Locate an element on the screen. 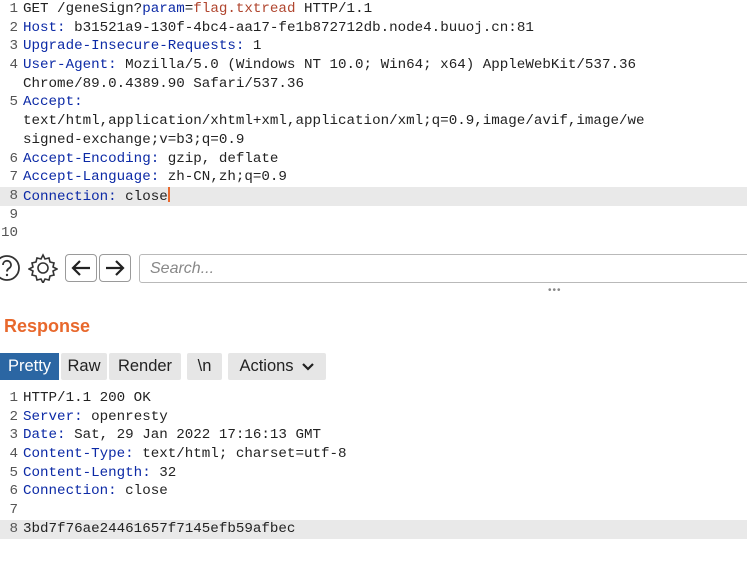  token: GET /geneSign? is located at coordinates (83, 9).